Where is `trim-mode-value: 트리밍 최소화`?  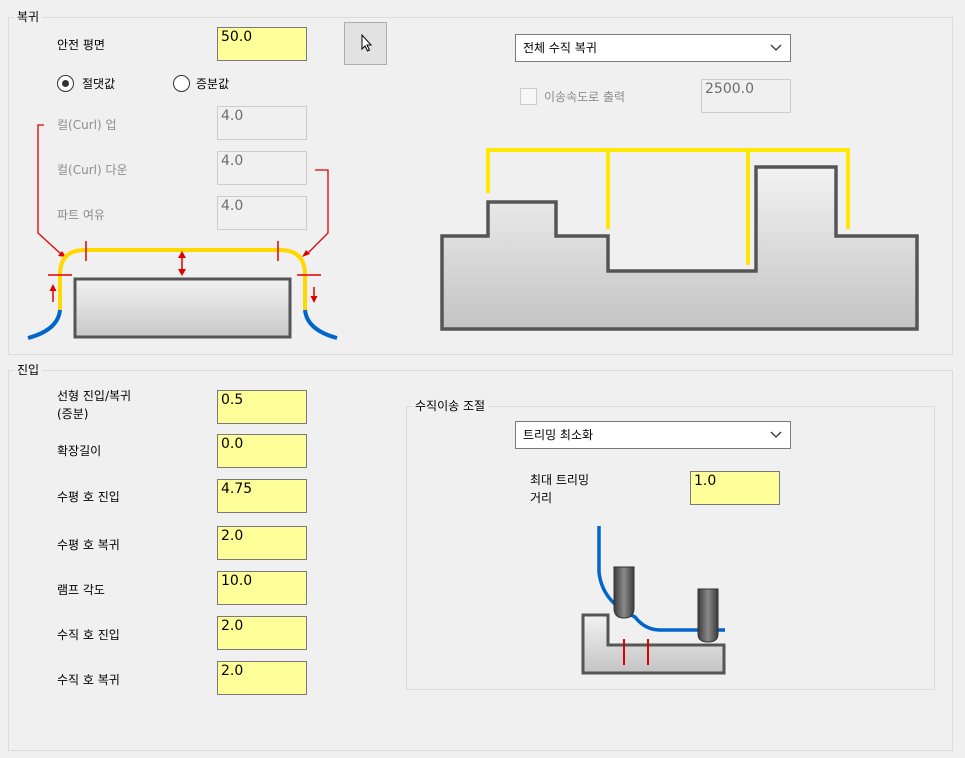 trim-mode-value: 트리밍 최소화 is located at coordinates (558, 435).